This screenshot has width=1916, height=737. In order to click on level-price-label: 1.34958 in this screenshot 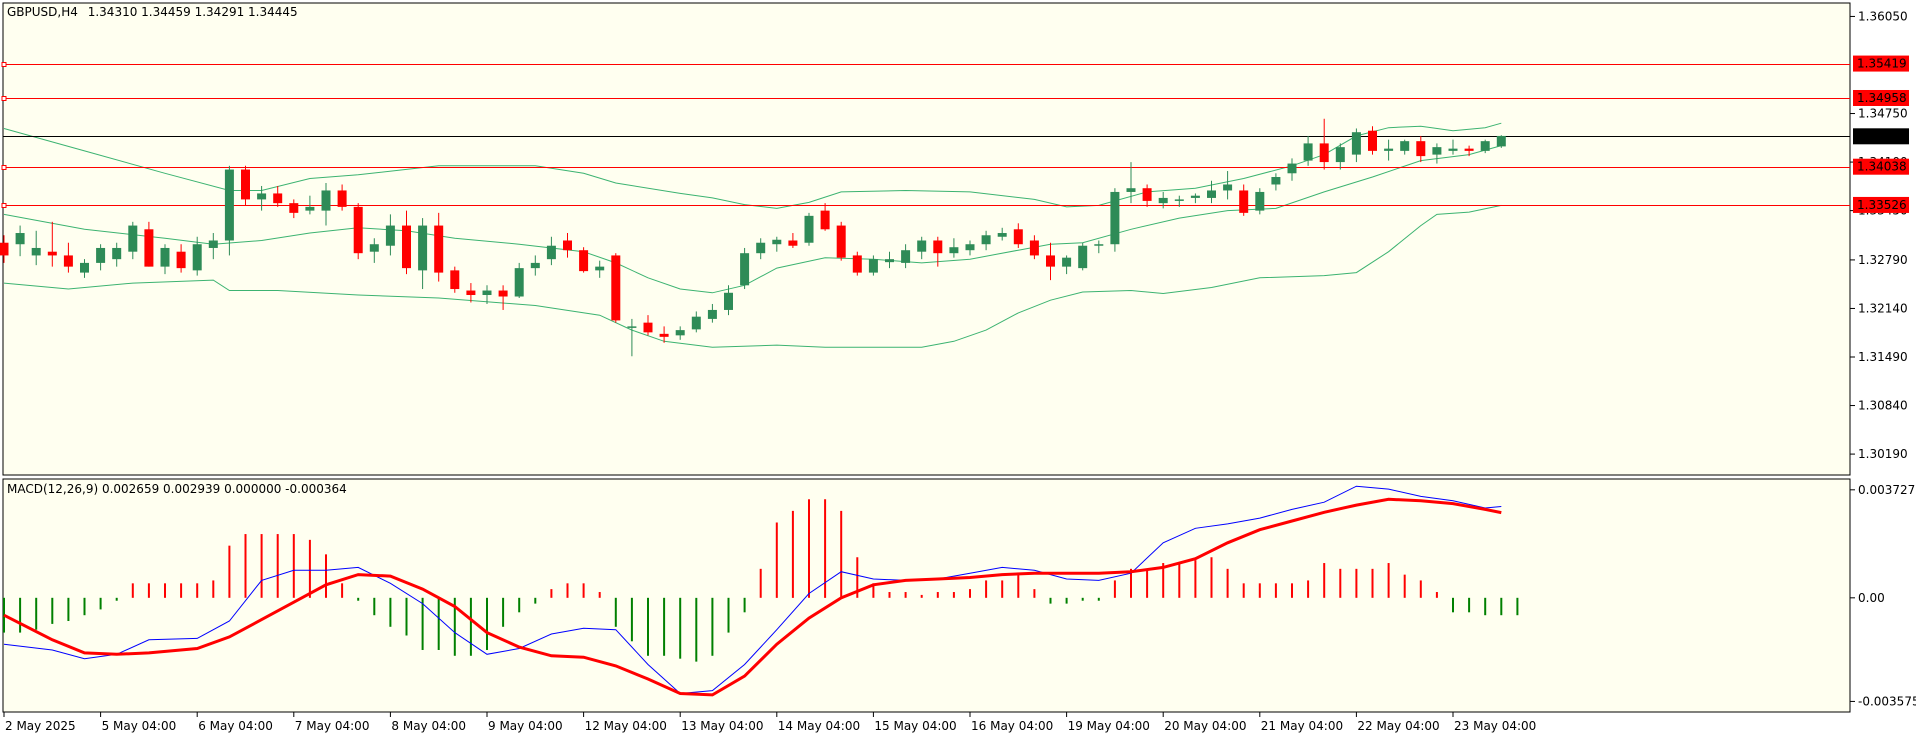, I will do `click(1882, 98)`.